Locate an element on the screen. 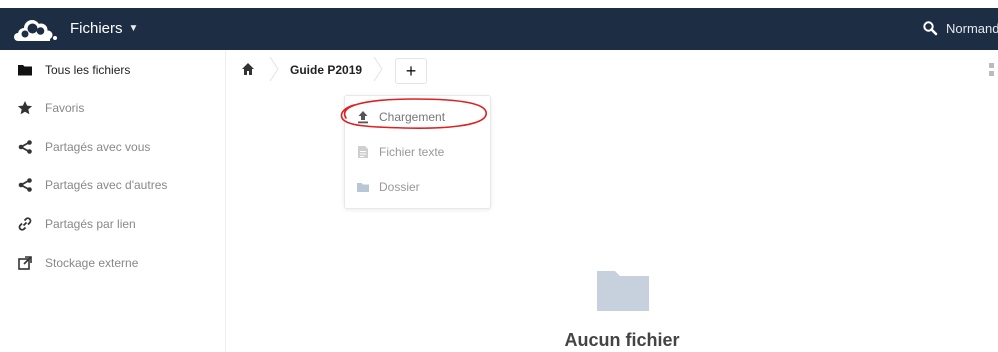 This screenshot has width=998, height=352. more-options-icon is located at coordinates (992, 70).